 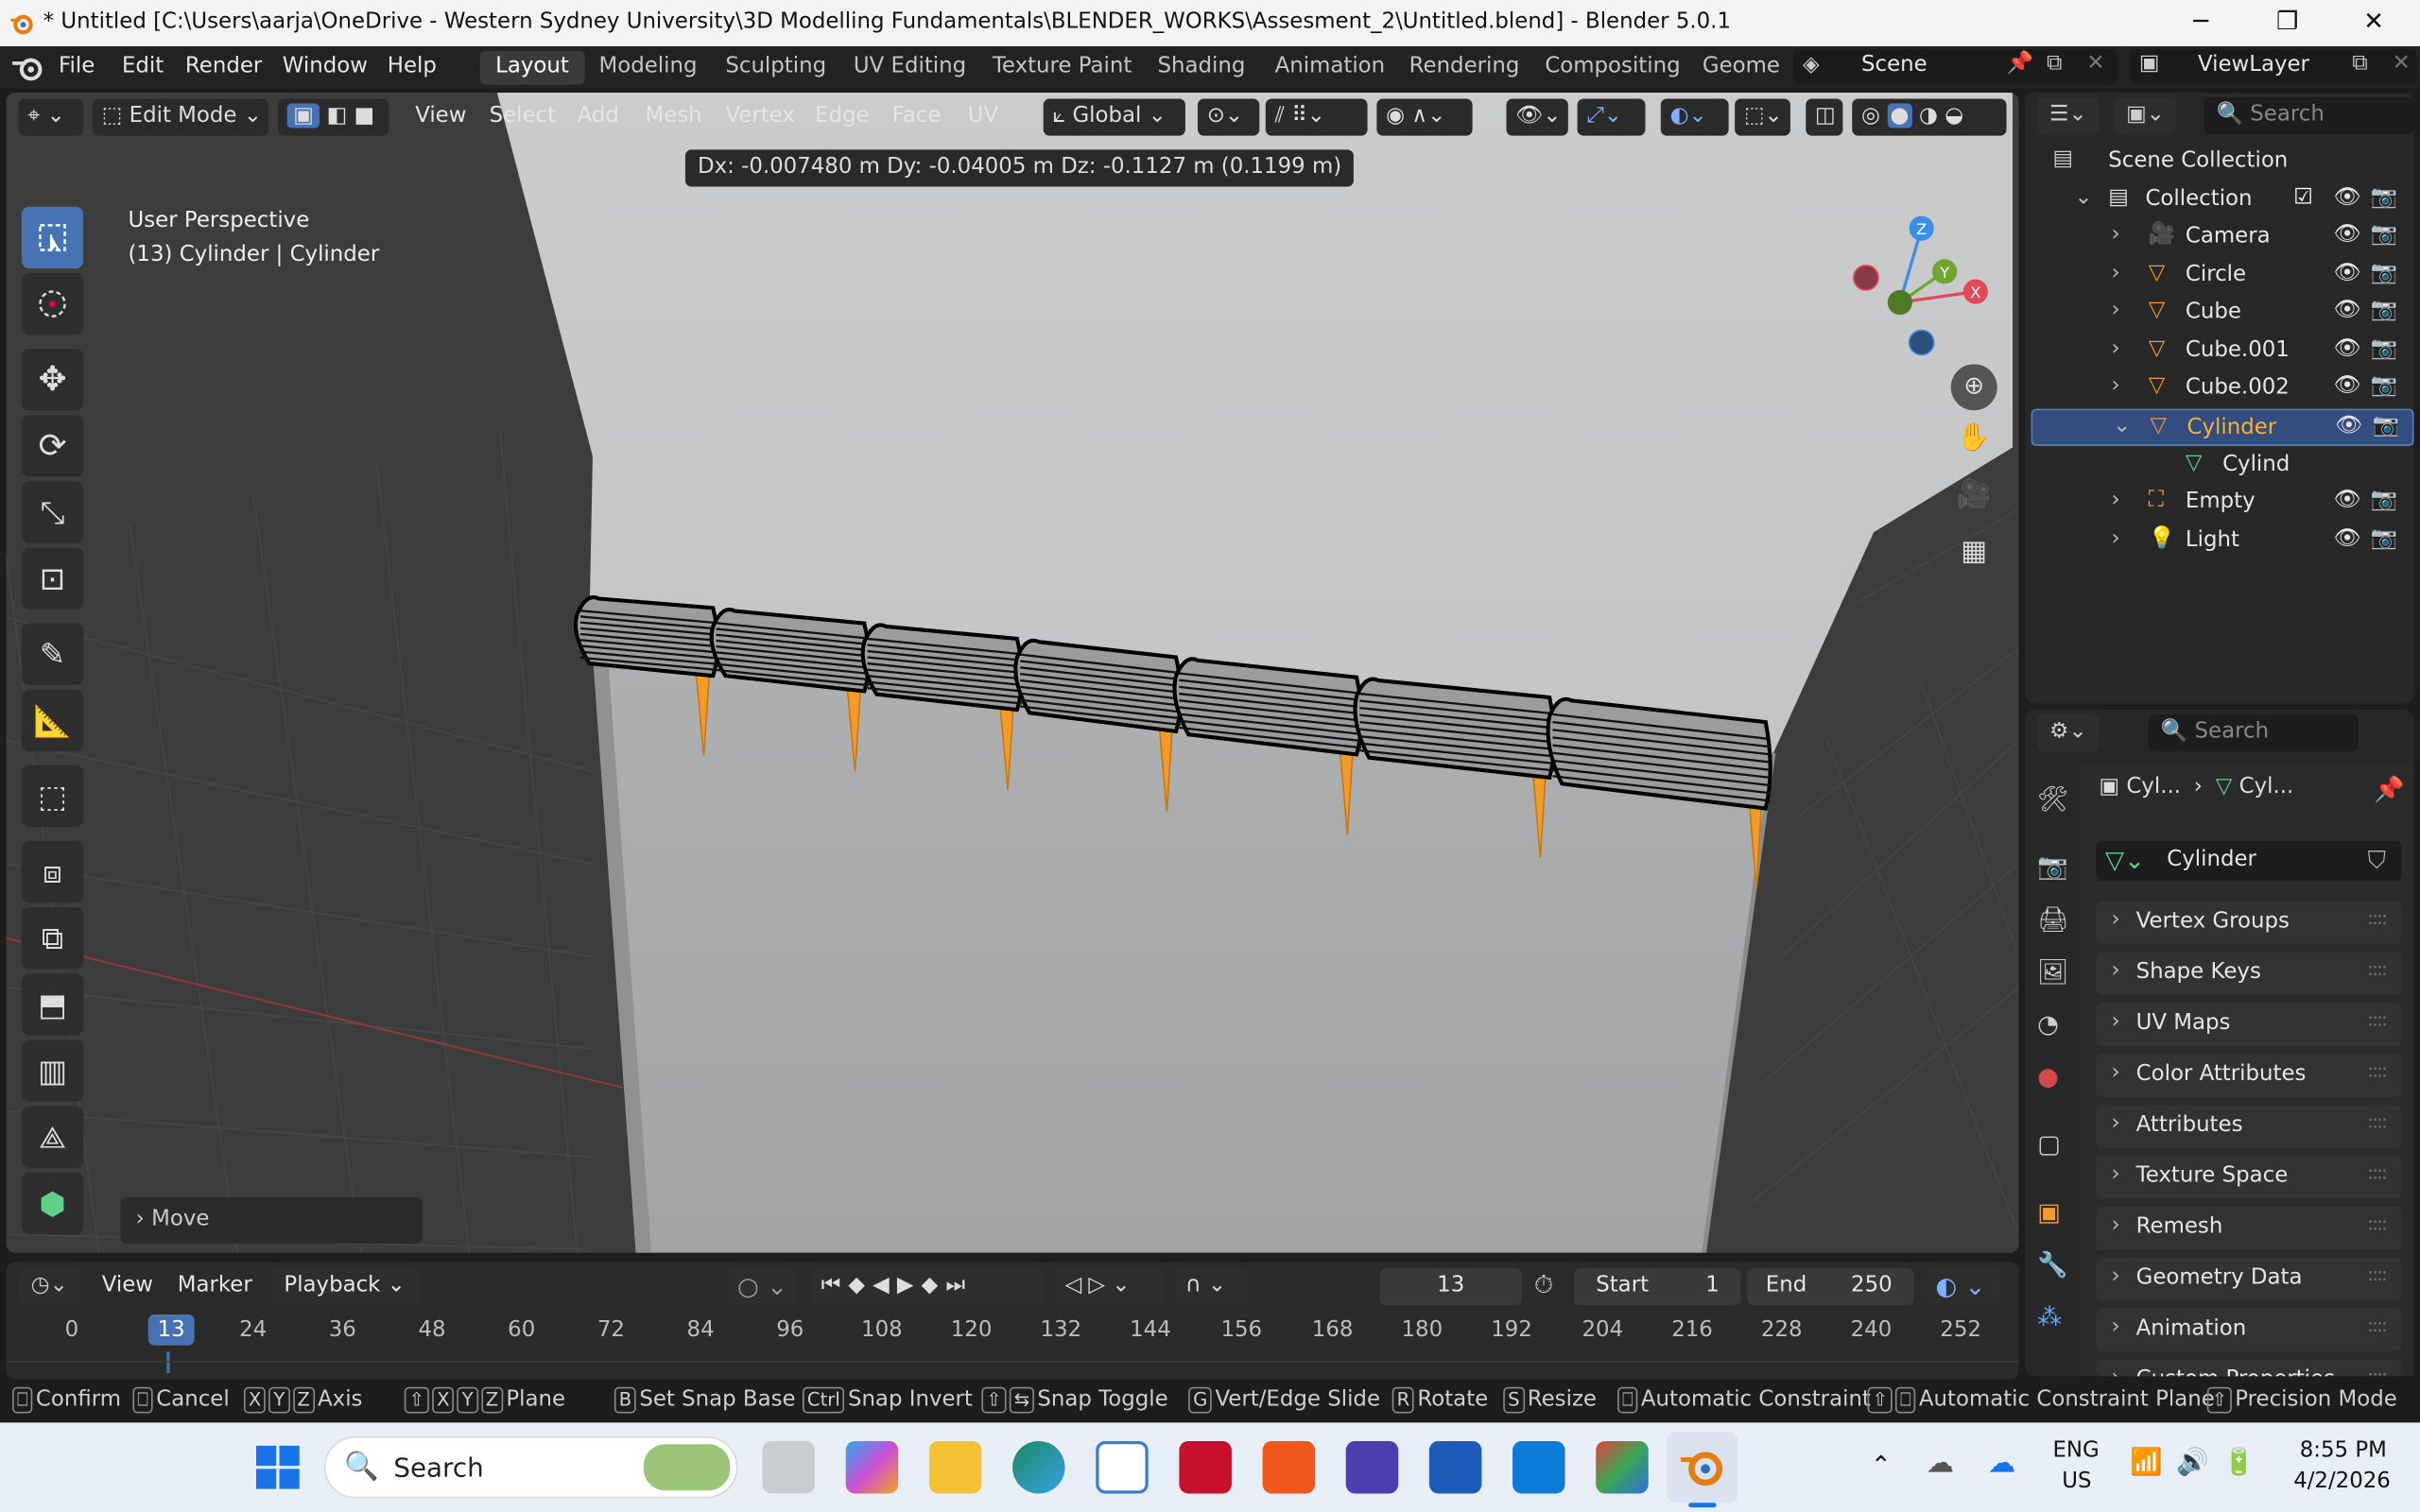 What do you see at coordinates (2222, 313) in the screenshot?
I see `outliner-item-cube: › ▽ Cube 👁 📷` at bounding box center [2222, 313].